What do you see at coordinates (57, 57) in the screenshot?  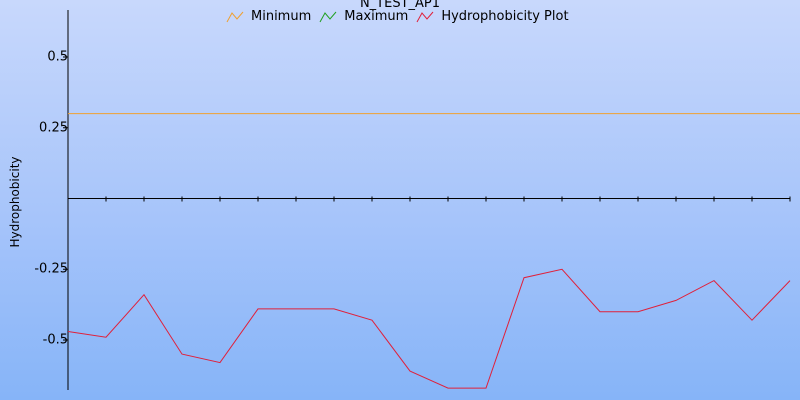 I see `y-tick-label: 0.5` at bounding box center [57, 57].